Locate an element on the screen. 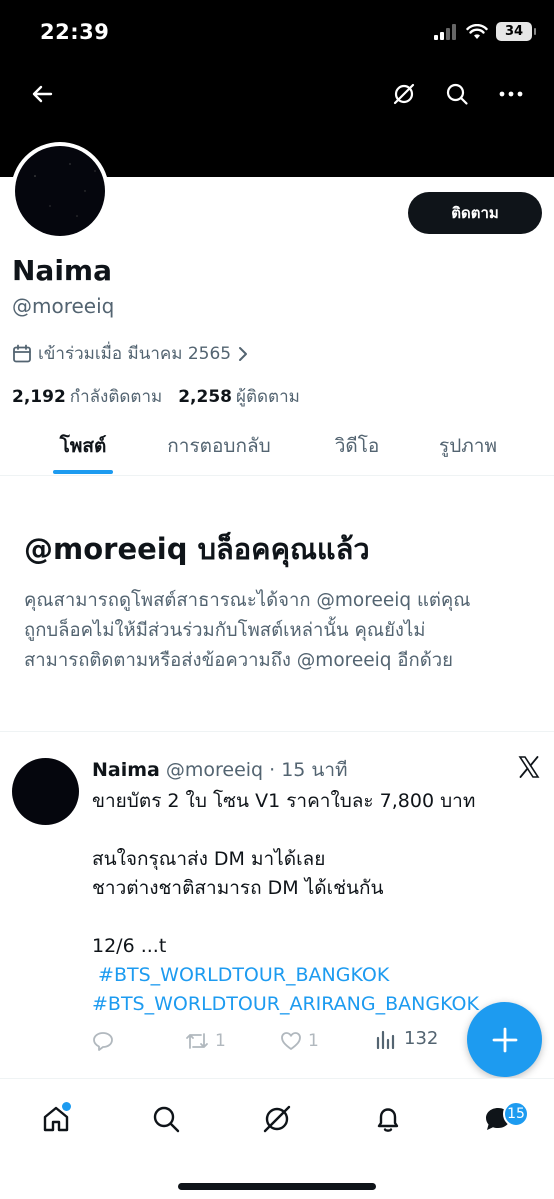 This screenshot has height=1199, width=554. more-button is located at coordinates (511, 94).